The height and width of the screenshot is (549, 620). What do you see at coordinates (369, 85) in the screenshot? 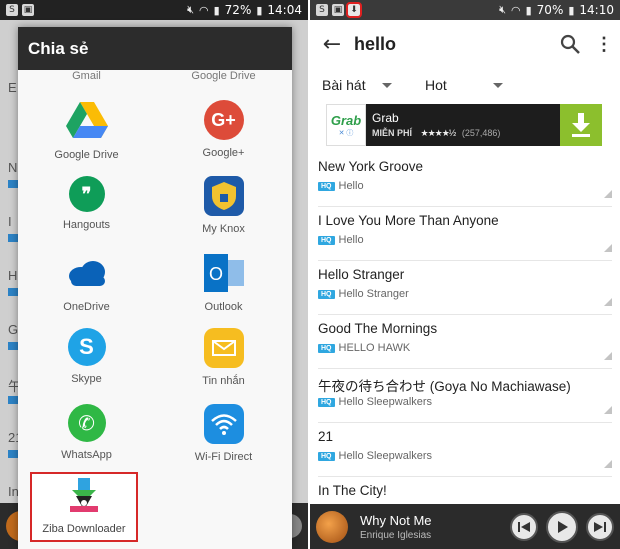
I see `genre-dropdown: Bài hát` at bounding box center [369, 85].